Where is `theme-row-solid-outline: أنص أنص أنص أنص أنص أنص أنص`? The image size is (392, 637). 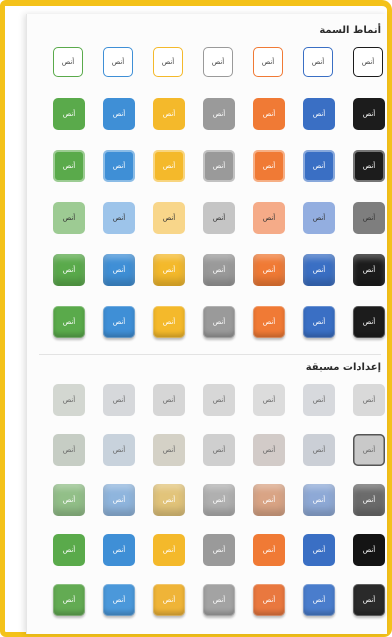 theme-row-solid-outline: أنص أنص أنص أنص أنص أنص أنص is located at coordinates (214, 166).